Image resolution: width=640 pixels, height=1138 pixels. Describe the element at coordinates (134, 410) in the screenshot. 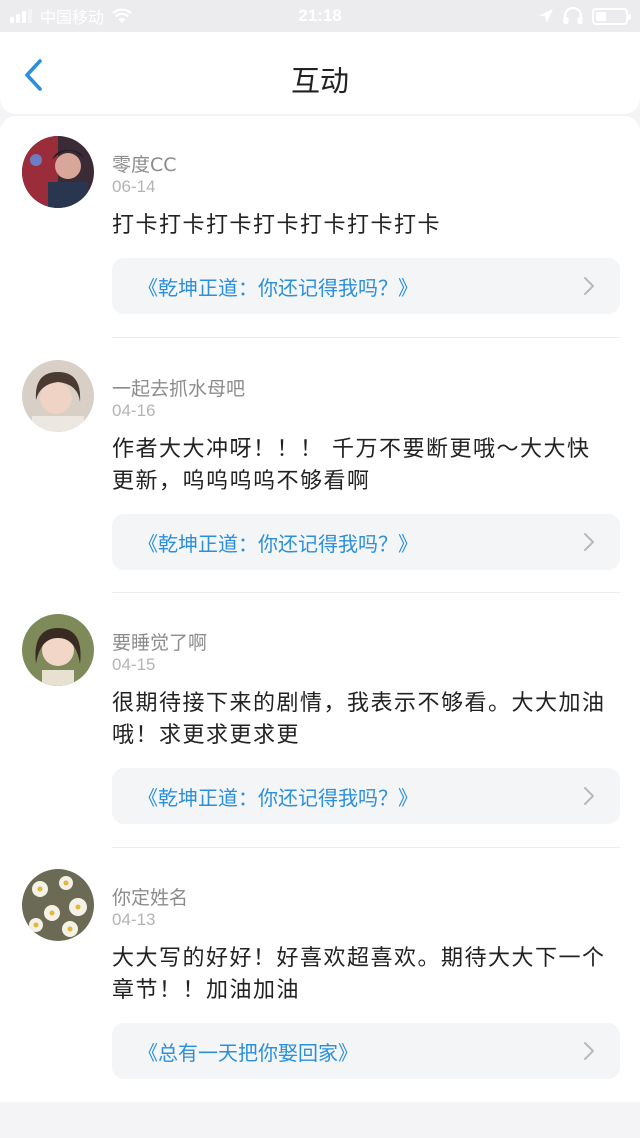

I see `comment-date: 04-16` at that location.